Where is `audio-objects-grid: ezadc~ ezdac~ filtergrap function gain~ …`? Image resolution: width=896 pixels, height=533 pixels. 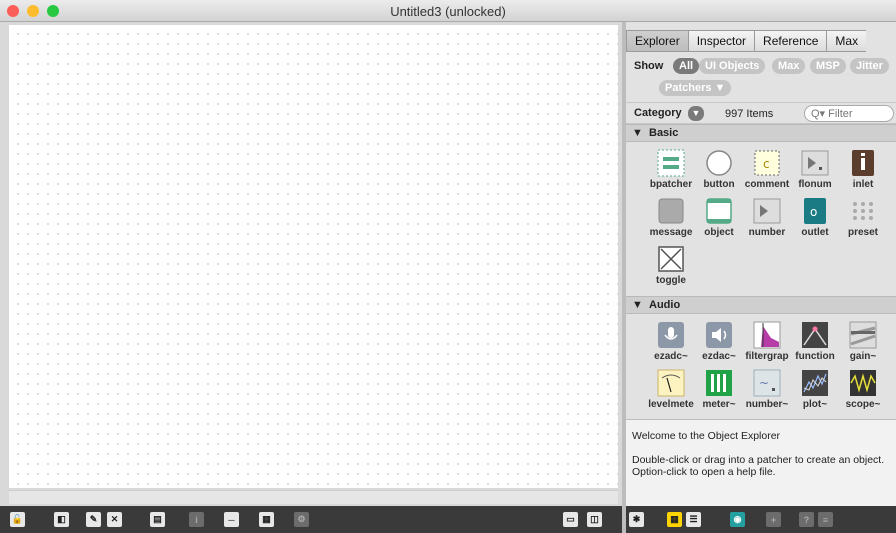
audio-objects-grid: ezadc~ ezdac~ filtergrap function gain~ … is located at coordinates (761, 366).